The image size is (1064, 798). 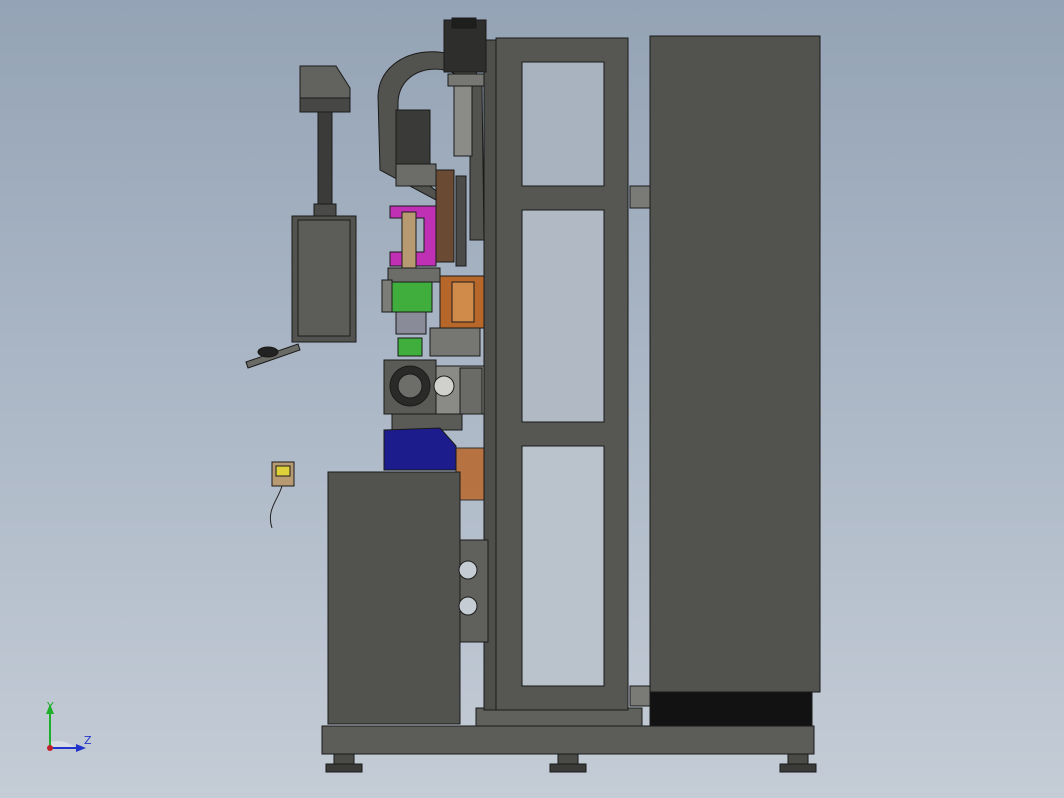 What do you see at coordinates (408, 598) in the screenshot?
I see `lower-cabinet` at bounding box center [408, 598].